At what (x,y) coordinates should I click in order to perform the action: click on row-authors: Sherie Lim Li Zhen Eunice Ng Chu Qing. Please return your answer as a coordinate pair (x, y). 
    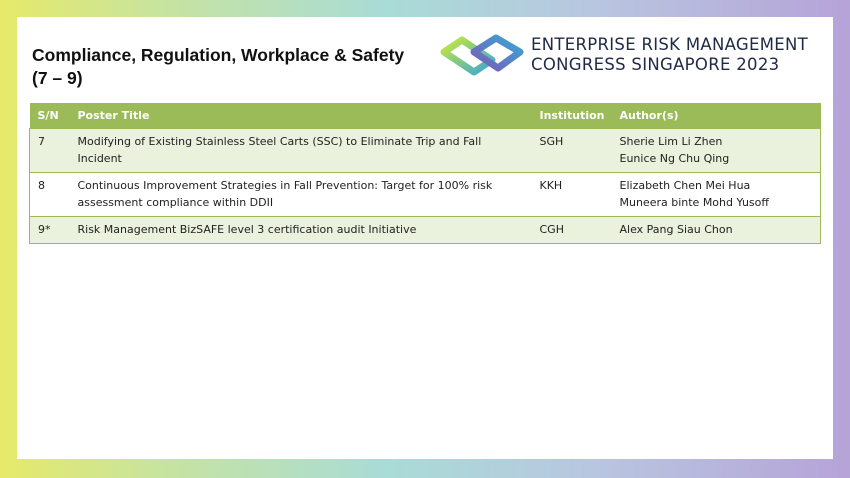
    Looking at the image, I should click on (716, 150).